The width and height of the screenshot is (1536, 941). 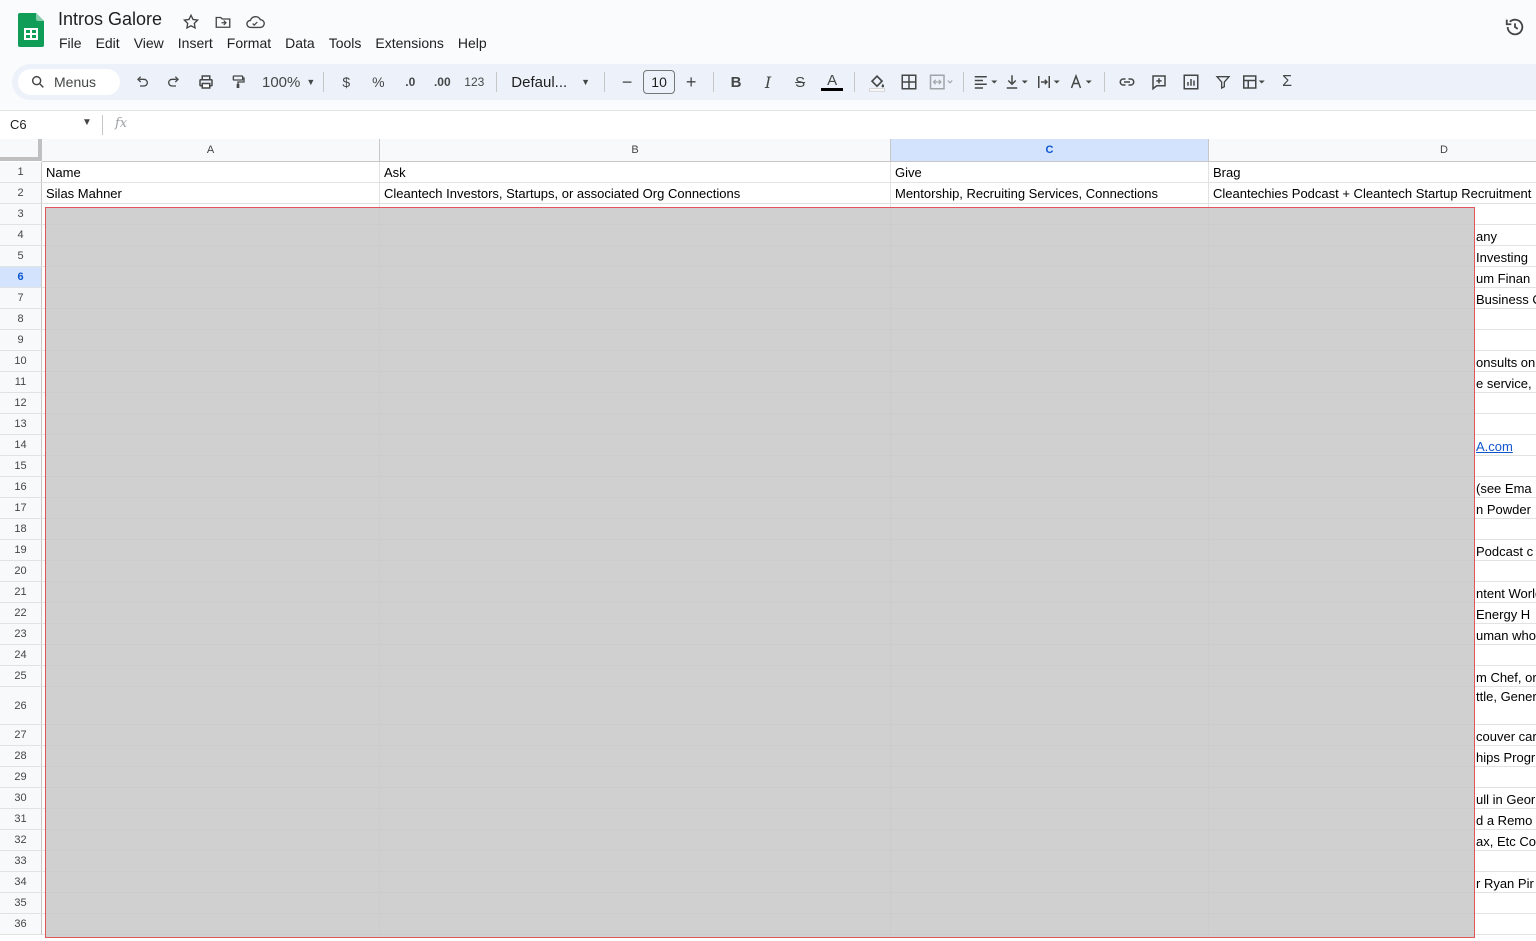 What do you see at coordinates (345, 43) in the screenshot?
I see `menu-tools: Tools` at bounding box center [345, 43].